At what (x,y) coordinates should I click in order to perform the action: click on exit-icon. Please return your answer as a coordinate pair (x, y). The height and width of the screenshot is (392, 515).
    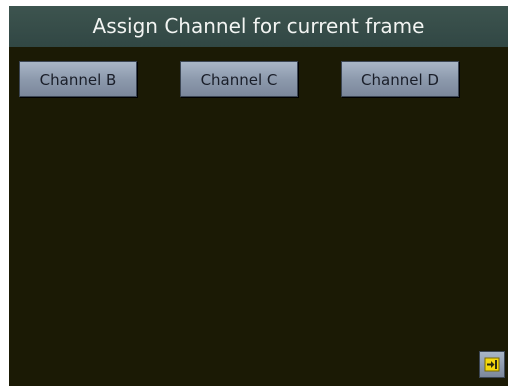
    Looking at the image, I should click on (492, 364).